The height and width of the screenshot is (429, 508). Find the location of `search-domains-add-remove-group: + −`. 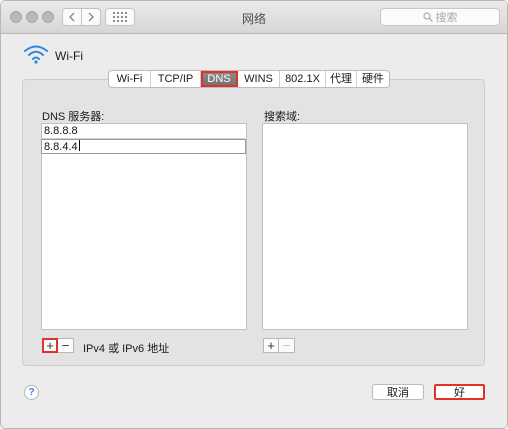

search-domains-add-remove-group: + − is located at coordinates (279, 345).